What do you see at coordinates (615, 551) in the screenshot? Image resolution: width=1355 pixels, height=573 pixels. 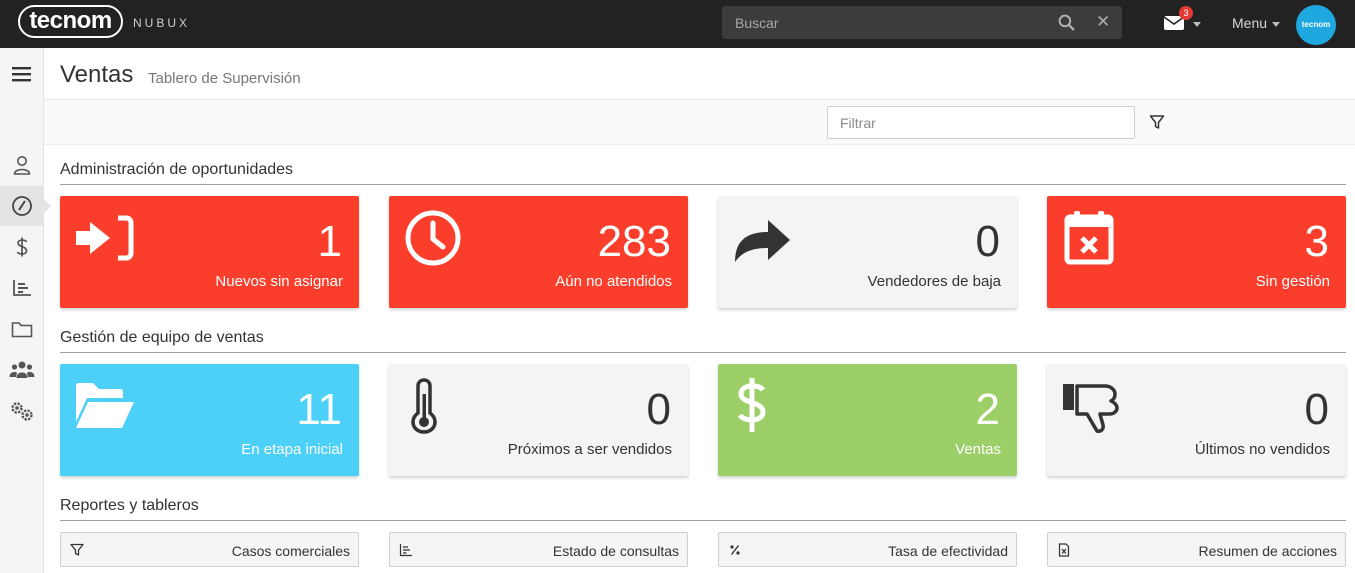 I see `report-label: Estado de consultas` at bounding box center [615, 551].